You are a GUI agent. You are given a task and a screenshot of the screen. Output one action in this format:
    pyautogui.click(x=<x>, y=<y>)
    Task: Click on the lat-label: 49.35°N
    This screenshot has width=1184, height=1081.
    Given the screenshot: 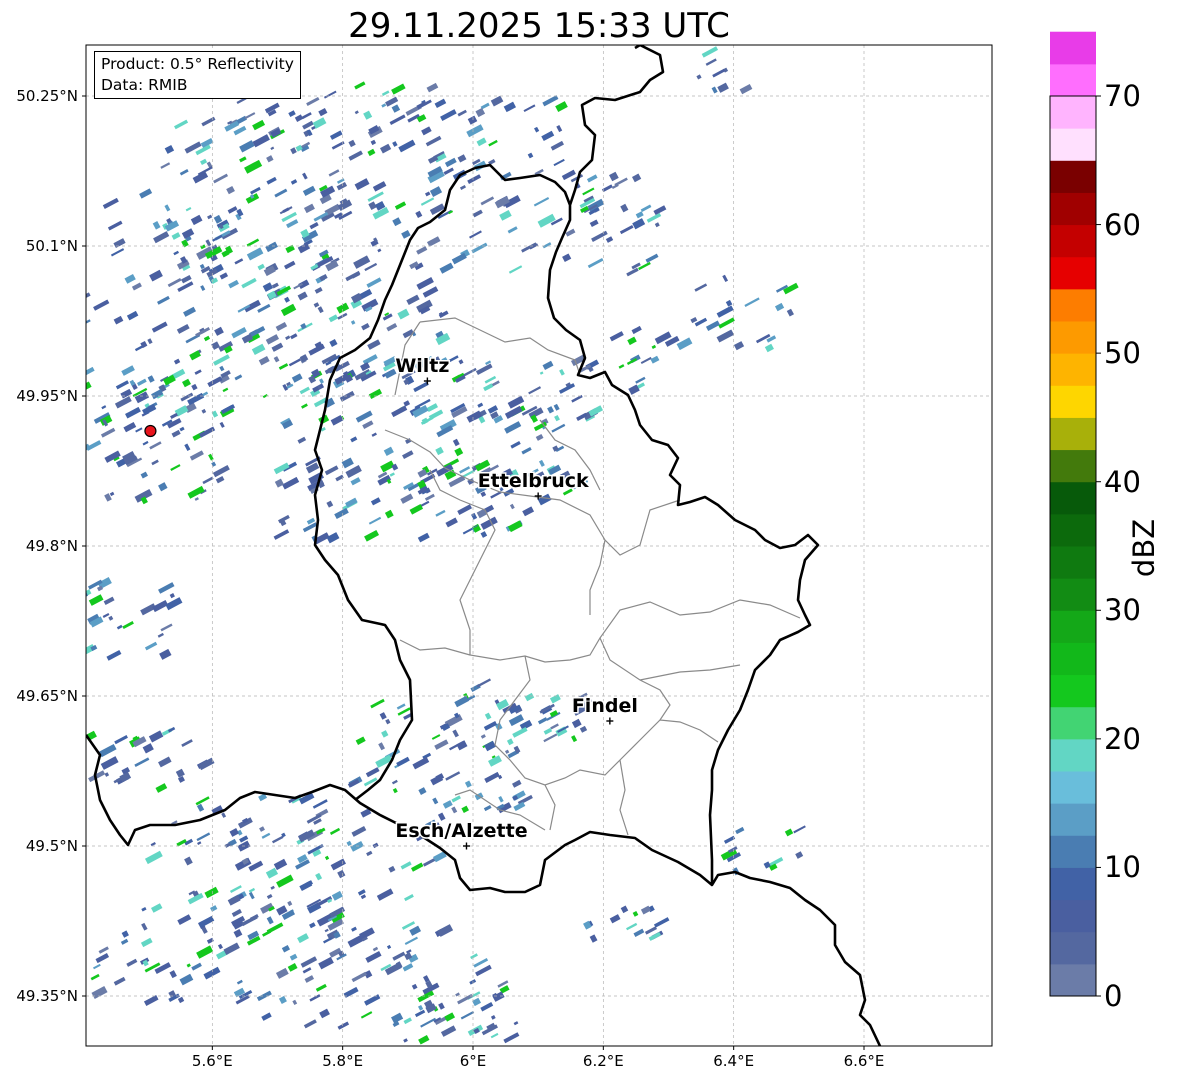 What is the action you would take?
    pyautogui.click(x=47, y=996)
    